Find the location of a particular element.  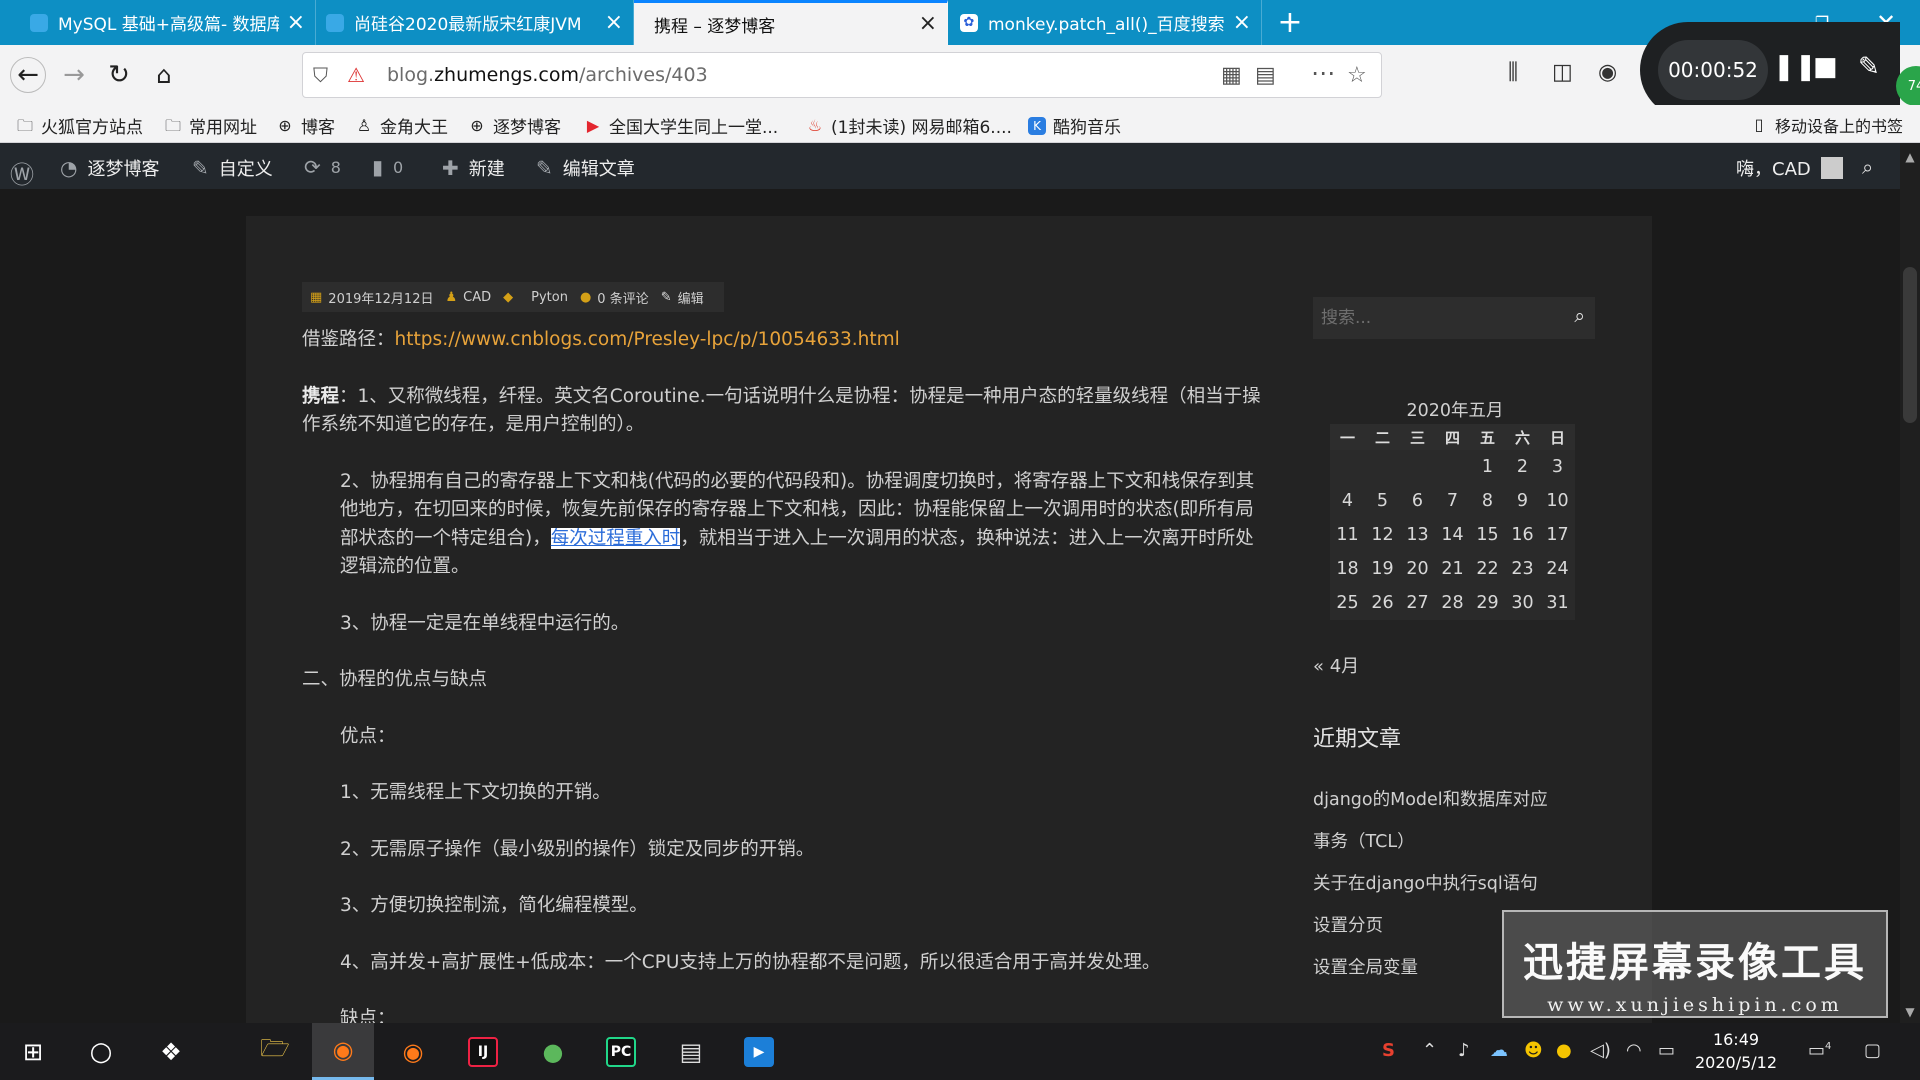

more-actions-icon: ⋯ is located at coordinates (1323, 73).